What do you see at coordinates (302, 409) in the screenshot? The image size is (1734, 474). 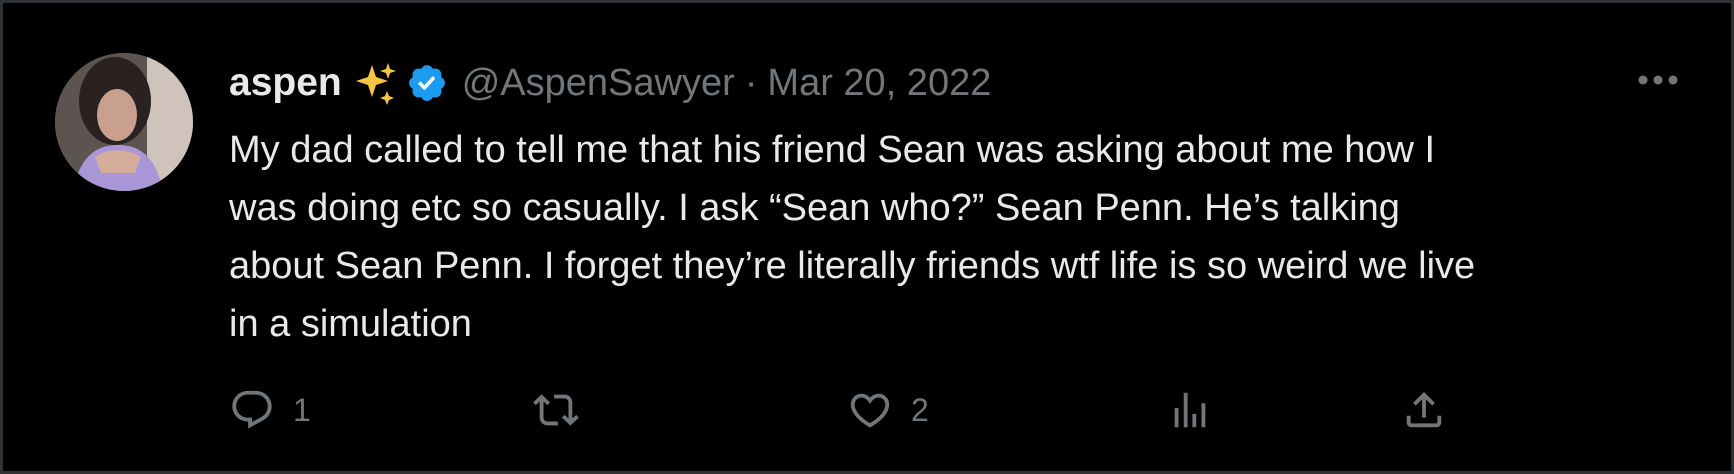 I see `reply-count: 1` at bounding box center [302, 409].